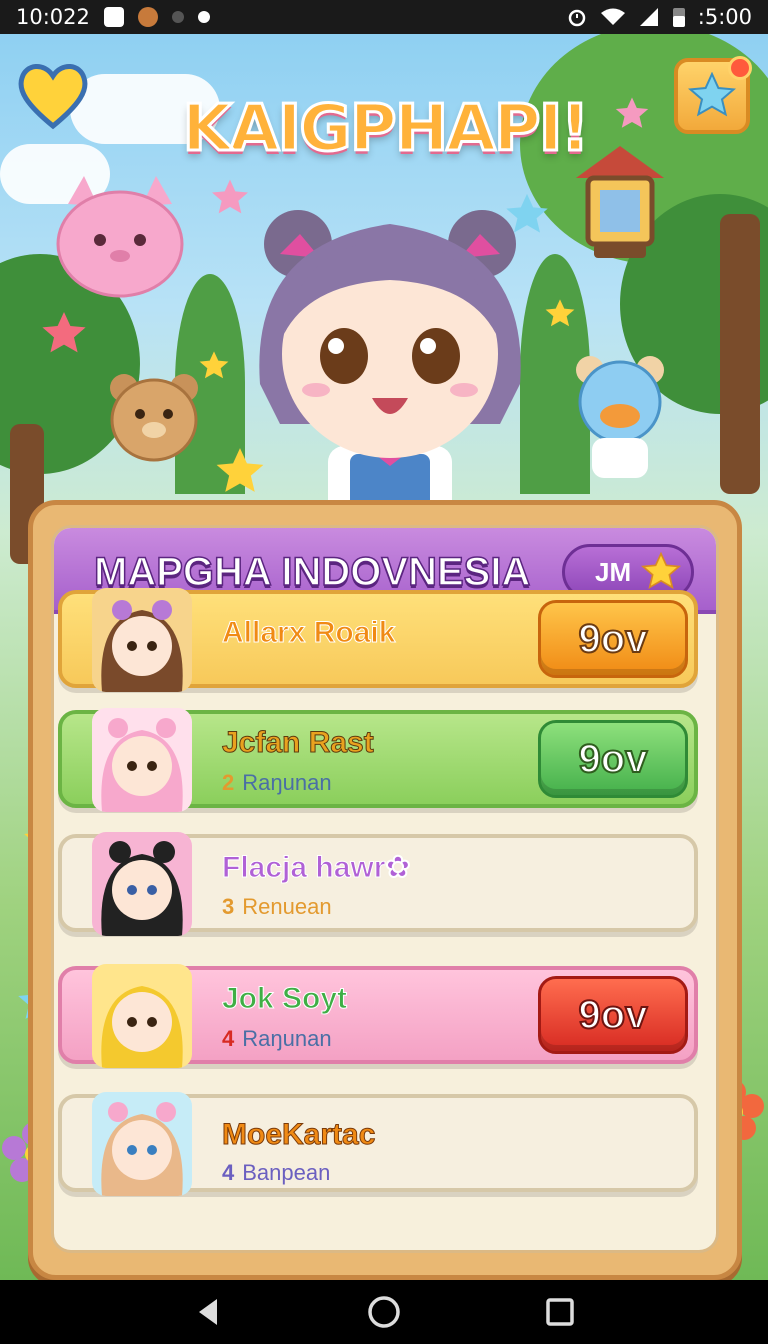  Describe the element at coordinates (378, 1144) in the screenshot. I see `leaderboard-row: MoeKartac 4 Banpean` at that location.